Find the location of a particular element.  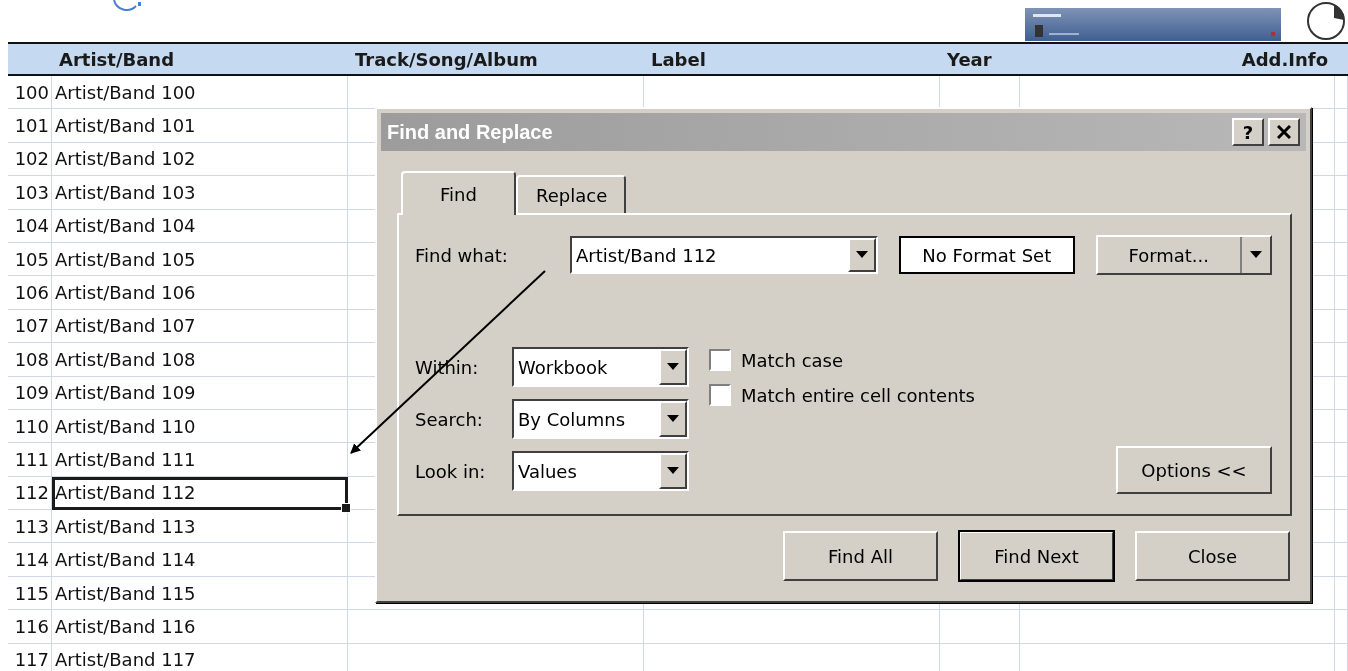

row-number: 103 is located at coordinates (30, 193).